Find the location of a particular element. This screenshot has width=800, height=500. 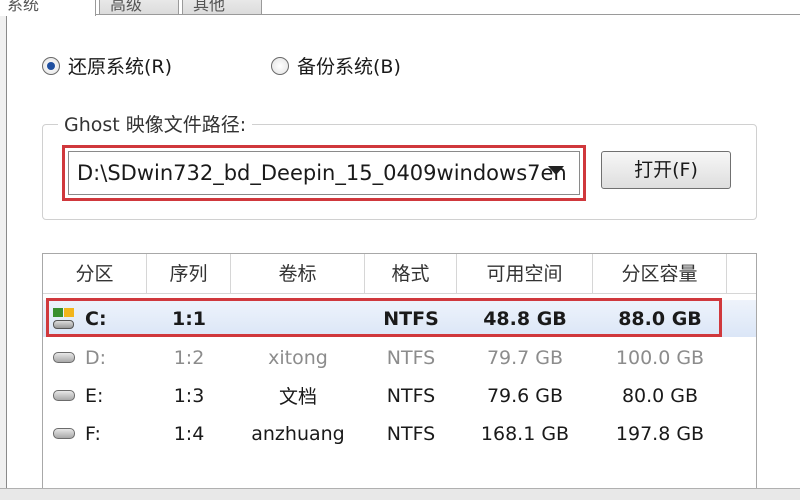

column-header-filler is located at coordinates (741, 274).